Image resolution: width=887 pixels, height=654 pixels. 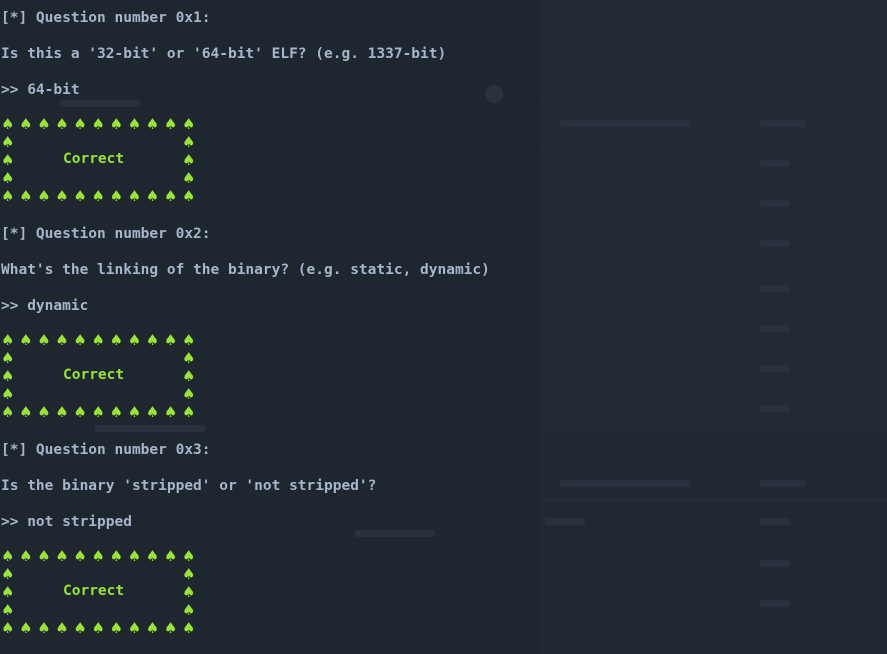 I want to click on answer-line: >> not stripped, so click(x=66, y=522).